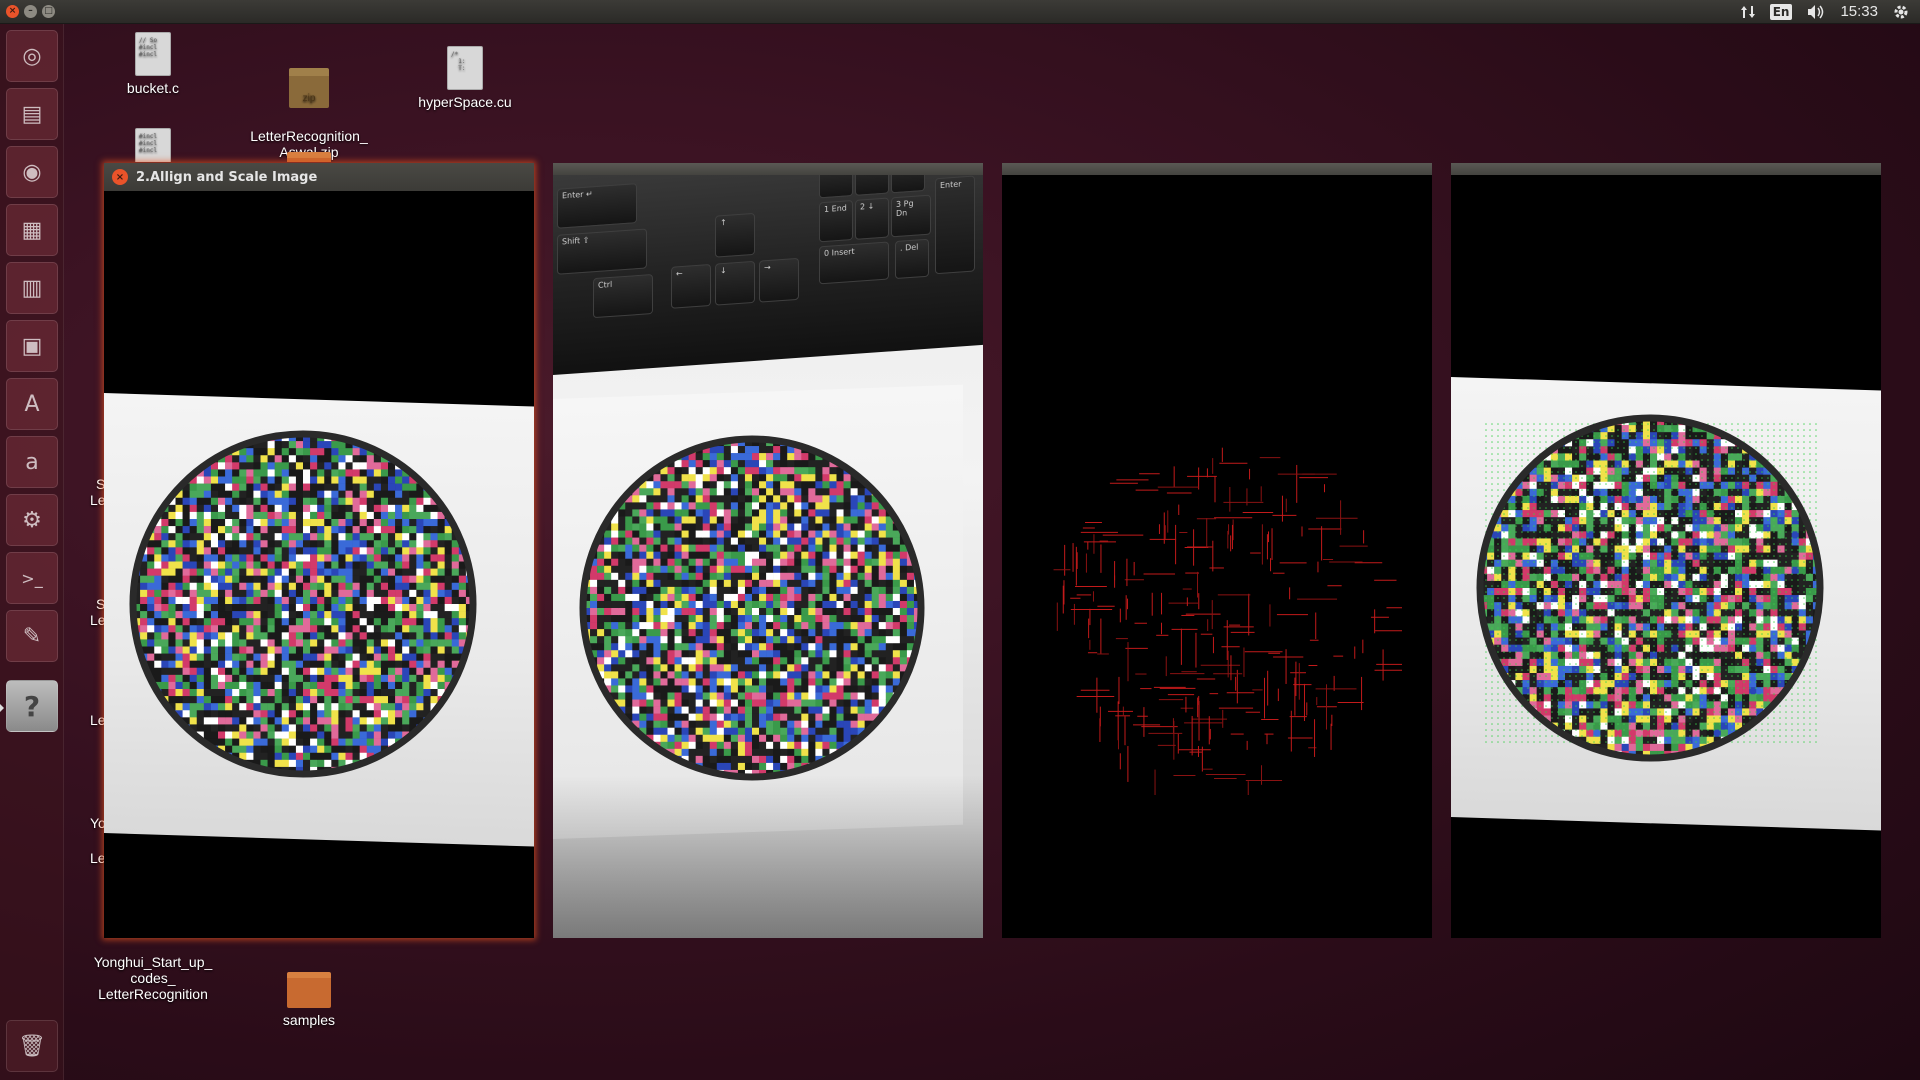 This screenshot has width=1920, height=1080. I want to click on keyboard-key: 1 End, so click(836, 221).